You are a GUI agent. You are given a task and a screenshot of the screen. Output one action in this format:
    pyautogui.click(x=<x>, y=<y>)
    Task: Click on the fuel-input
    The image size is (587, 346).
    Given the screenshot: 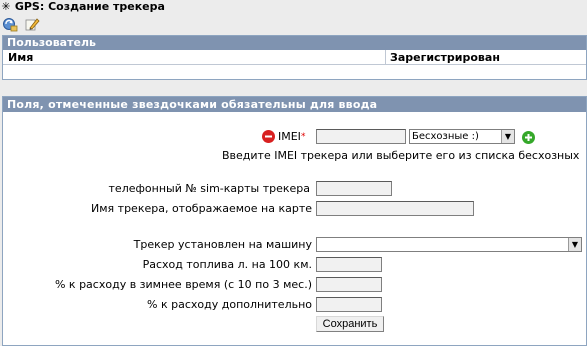 What is the action you would take?
    pyautogui.click(x=349, y=264)
    